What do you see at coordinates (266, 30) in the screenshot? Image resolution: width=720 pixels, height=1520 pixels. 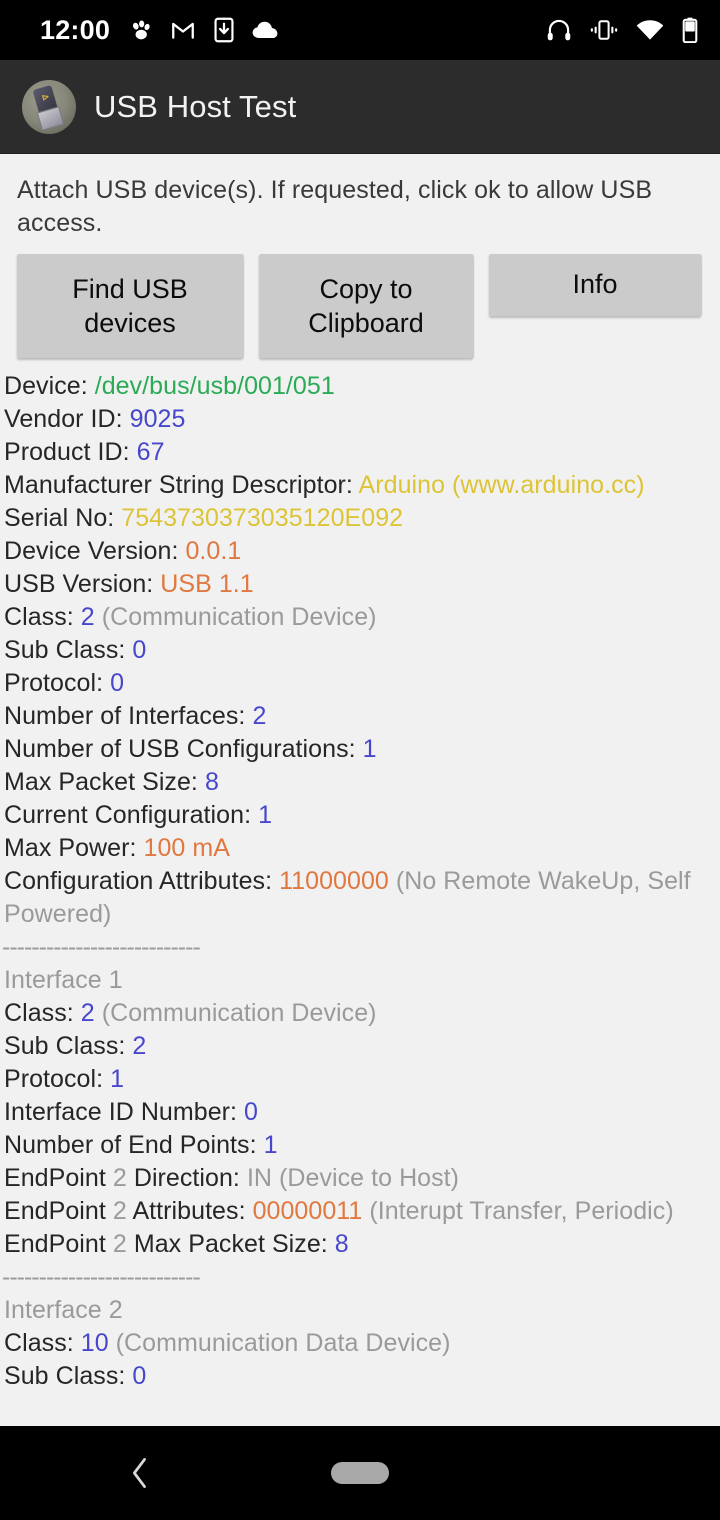 I see `cloud-icon` at bounding box center [266, 30].